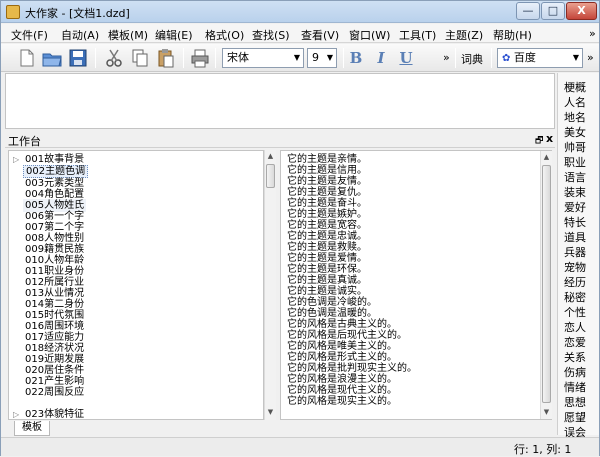  Describe the element at coordinates (24, 141) in the screenshot. I see `workbench-title: 工作台` at that location.